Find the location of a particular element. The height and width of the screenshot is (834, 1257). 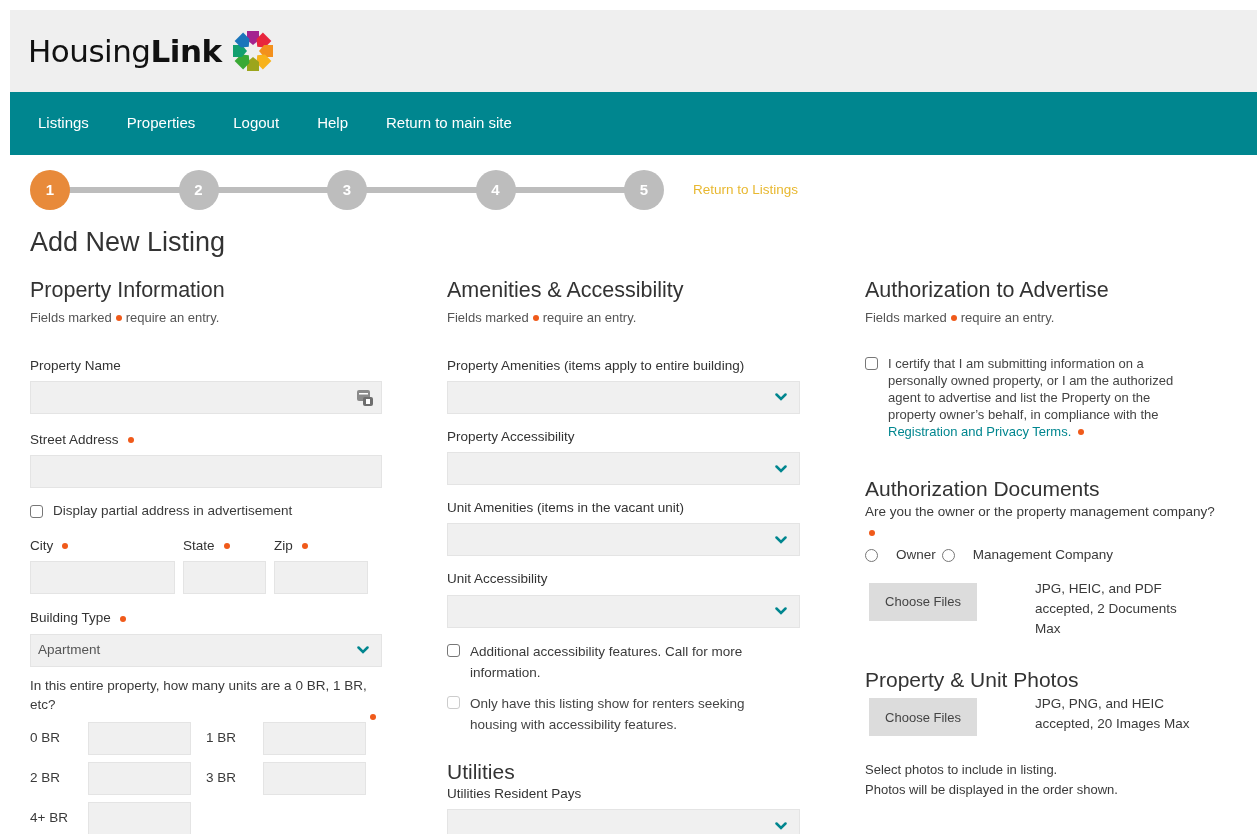

checkbox-label: Only have this listing show for renters seeking housing with accessibility features. is located at coordinates (608, 714).